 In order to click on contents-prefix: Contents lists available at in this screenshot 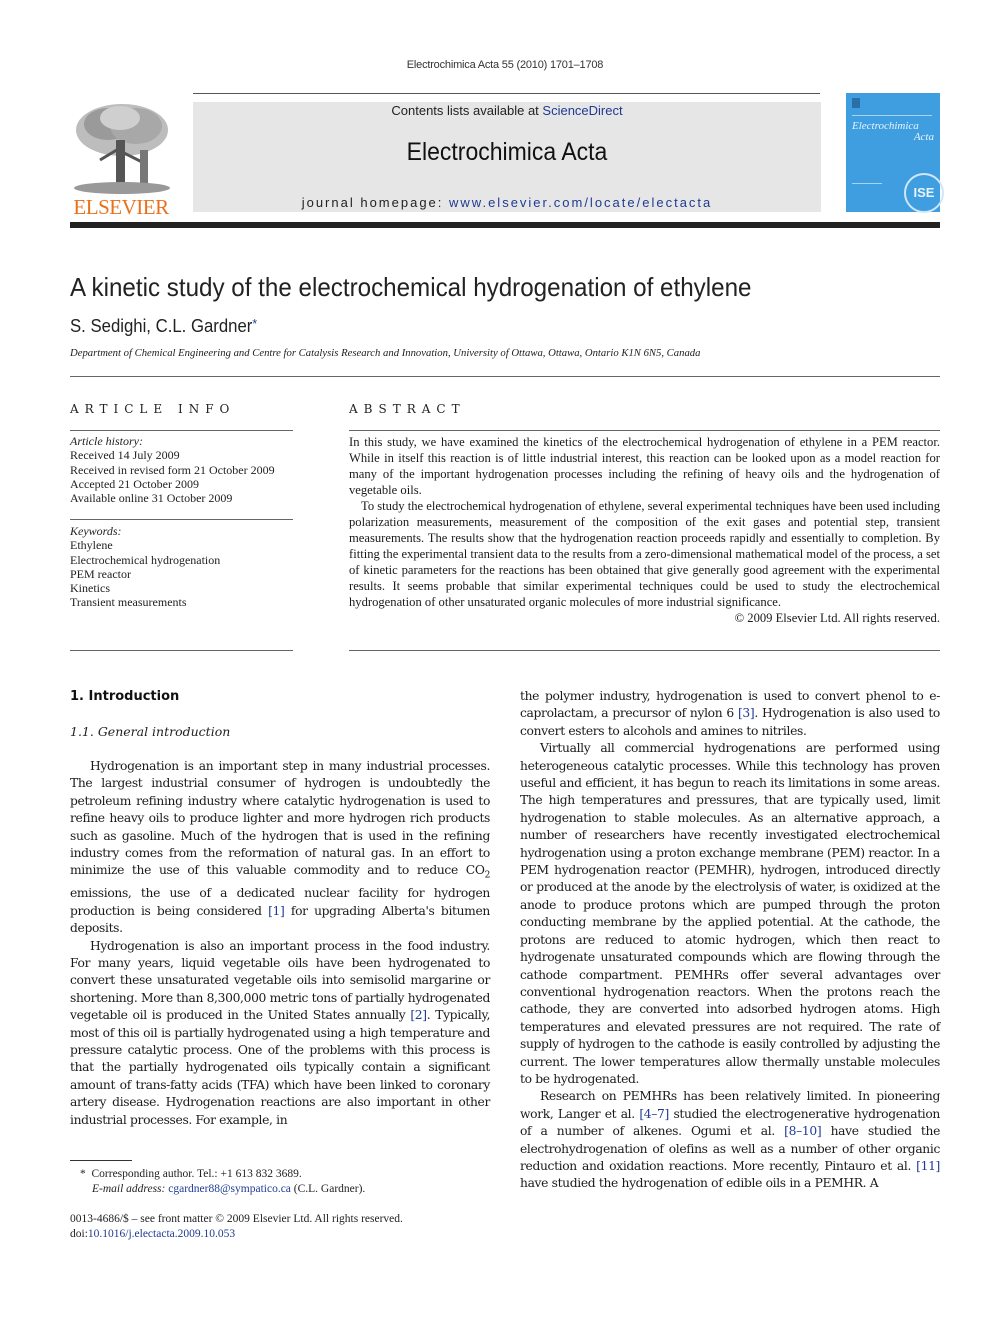, I will do `click(467, 110)`.